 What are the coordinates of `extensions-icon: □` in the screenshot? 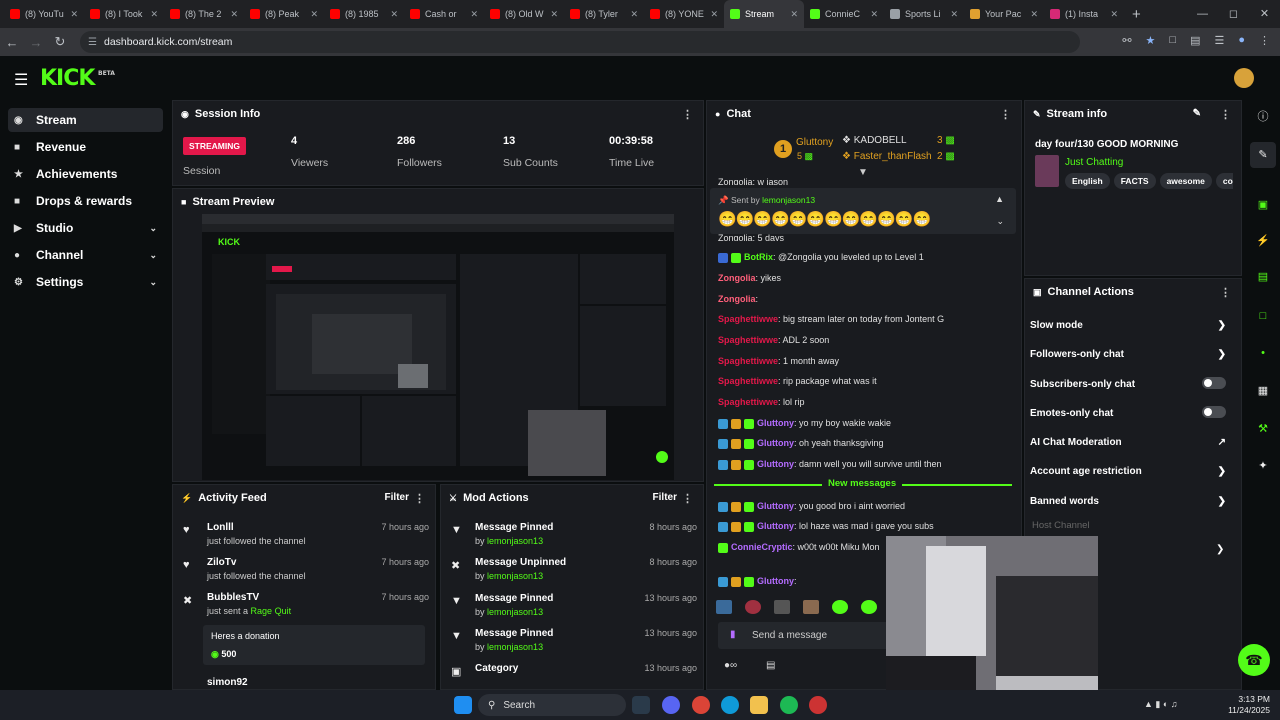 It's located at (1172, 40).